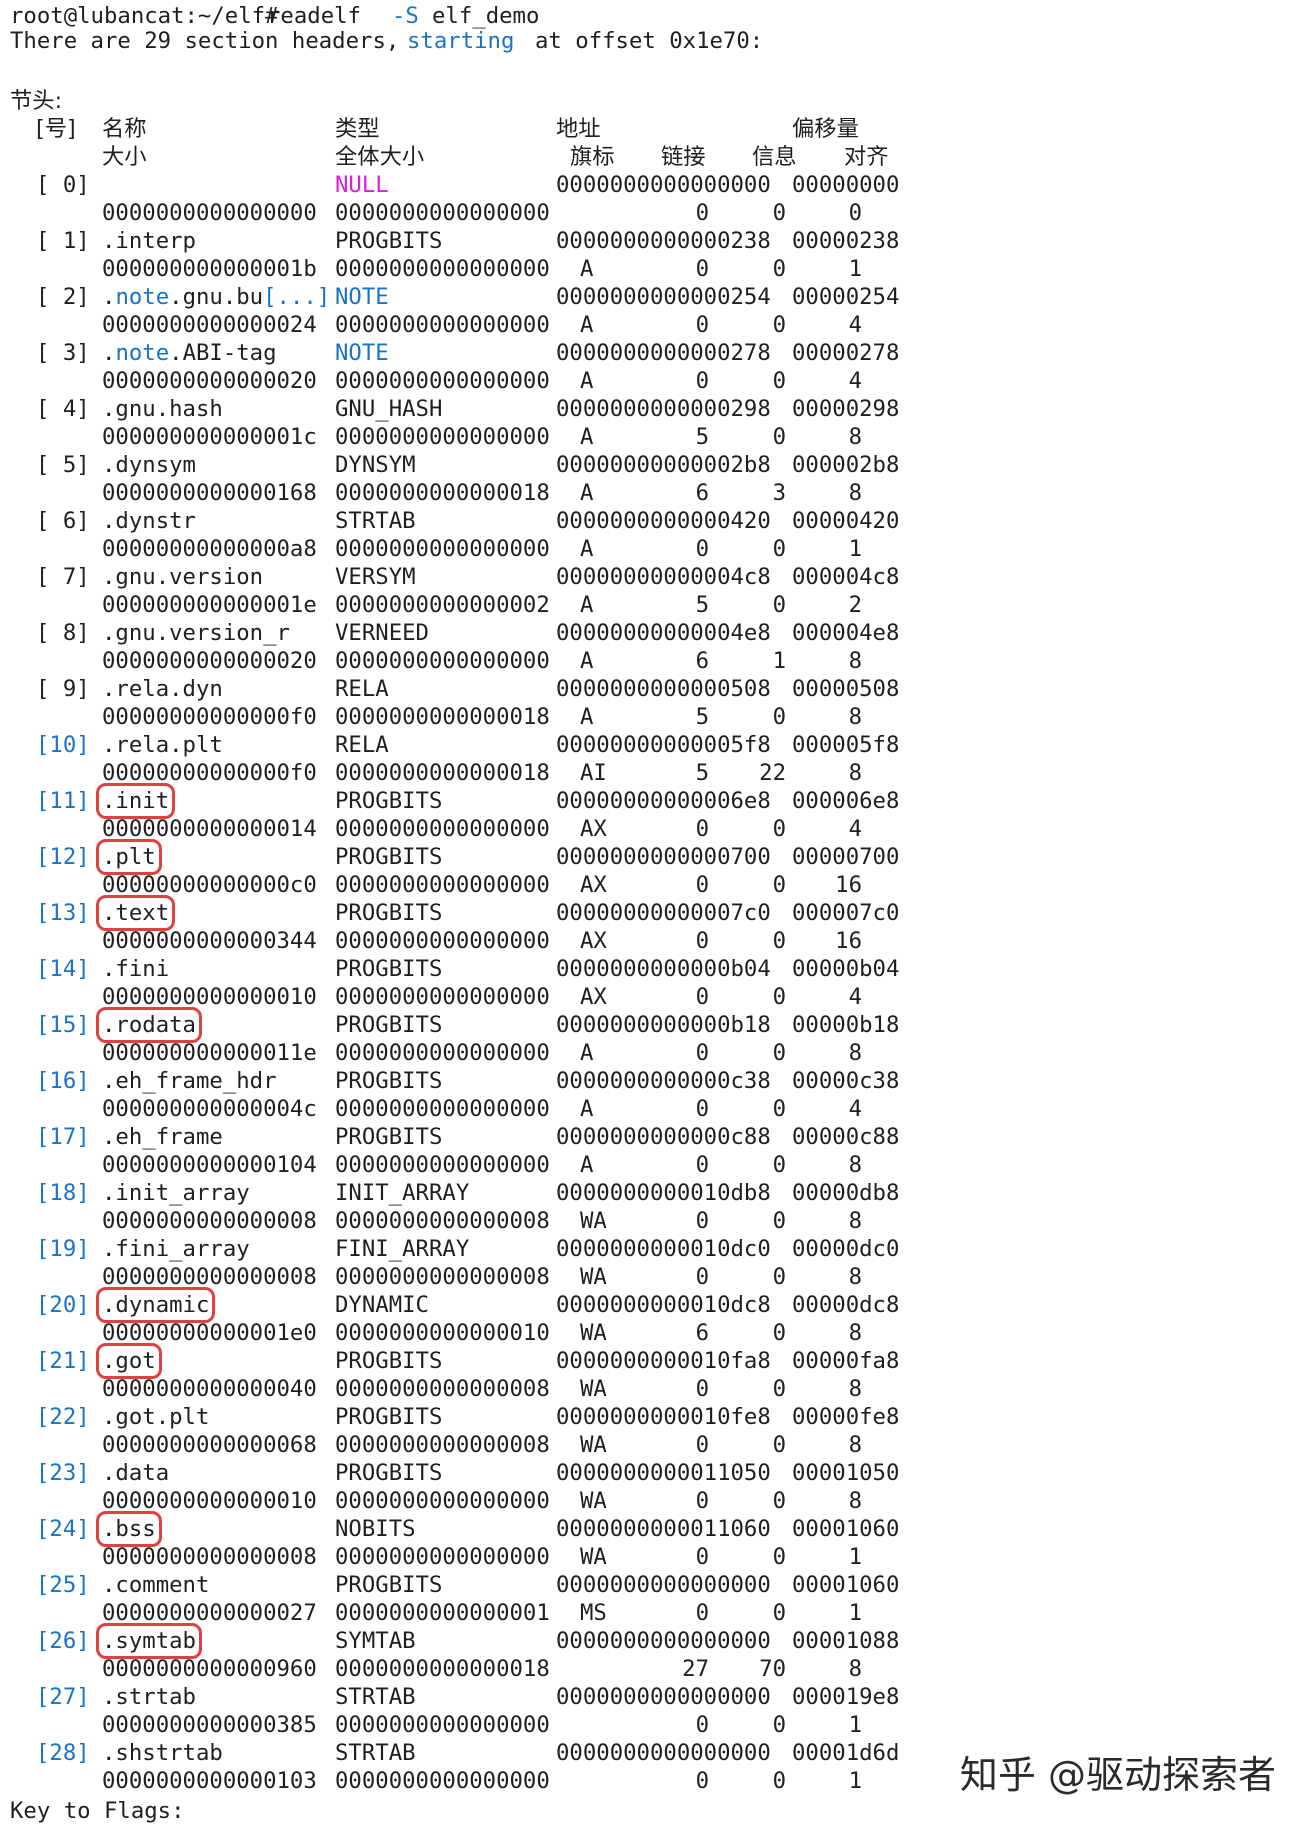 The height and width of the screenshot is (1829, 1310). Describe the element at coordinates (846, 857) in the screenshot. I see `section-offset: 00000700` at that location.